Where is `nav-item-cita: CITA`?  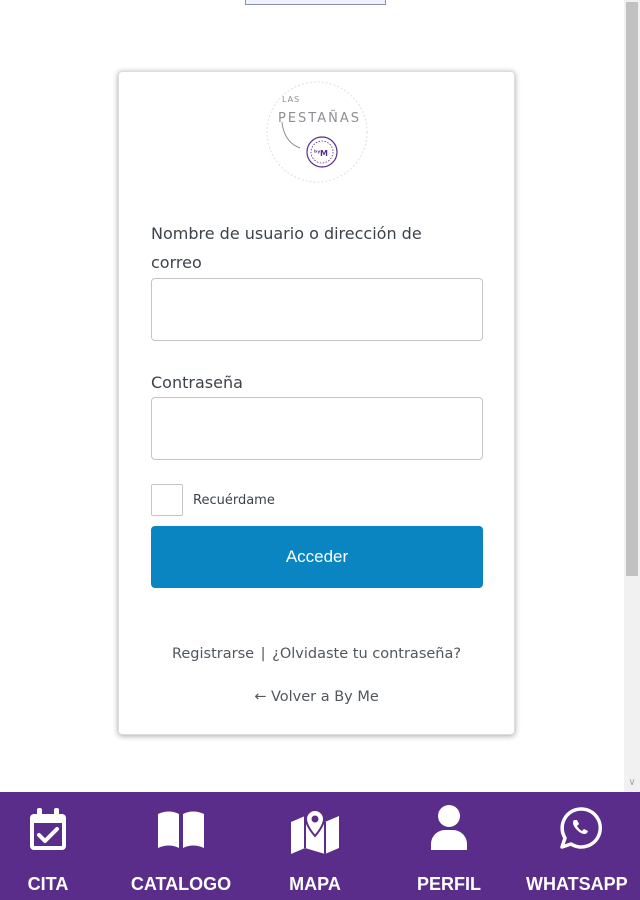
nav-item-cita: CITA is located at coordinates (48, 846).